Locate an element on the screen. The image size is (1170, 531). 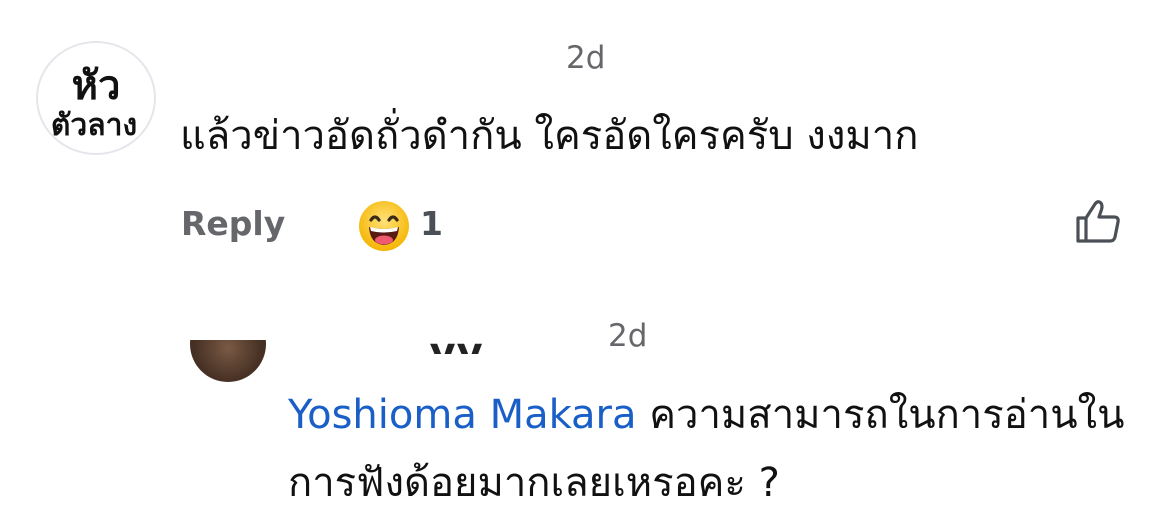
thumbs-up-outline-icon is located at coordinates (1098, 221).